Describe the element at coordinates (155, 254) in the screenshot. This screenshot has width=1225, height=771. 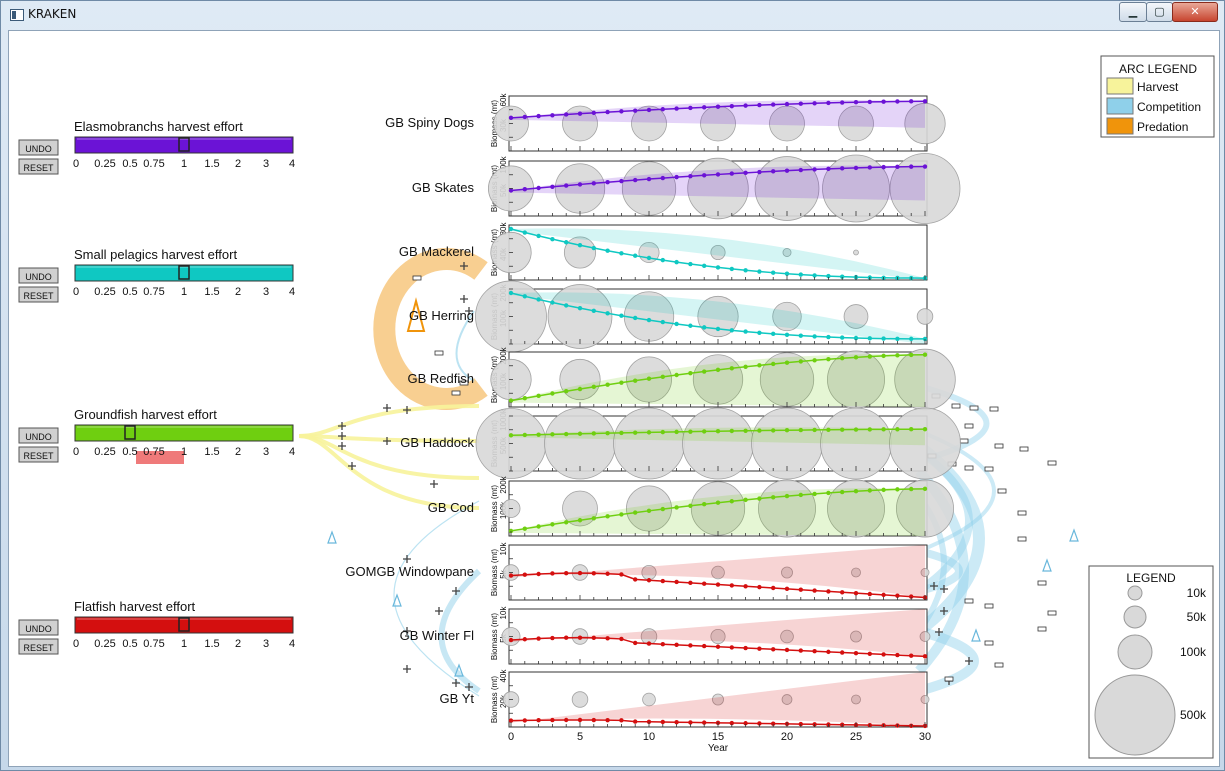
I see `harvest-effort-title: Small pelagics harvest effort` at that location.